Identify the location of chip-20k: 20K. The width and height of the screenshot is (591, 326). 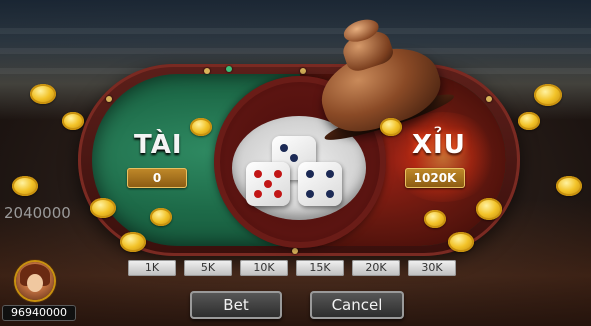
(376, 268).